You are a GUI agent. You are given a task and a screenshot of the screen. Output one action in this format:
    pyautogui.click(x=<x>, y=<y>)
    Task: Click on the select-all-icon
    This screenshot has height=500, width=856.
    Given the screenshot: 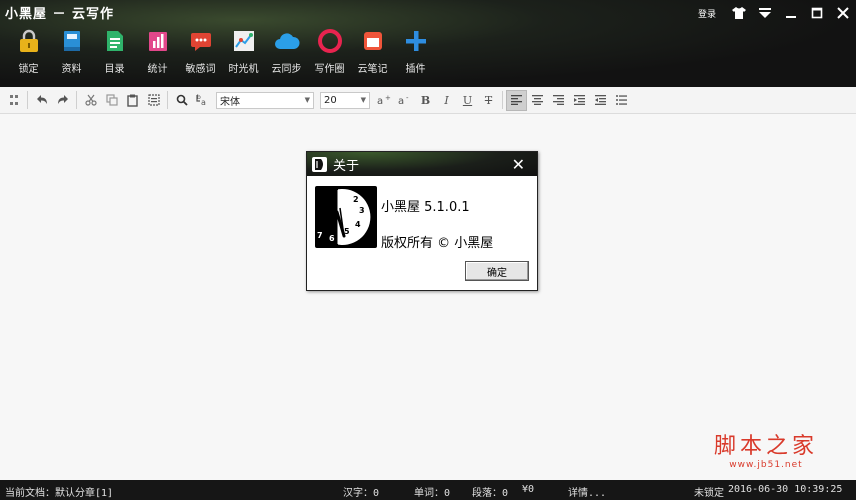 What is the action you would take?
    pyautogui.click(x=153, y=100)
    